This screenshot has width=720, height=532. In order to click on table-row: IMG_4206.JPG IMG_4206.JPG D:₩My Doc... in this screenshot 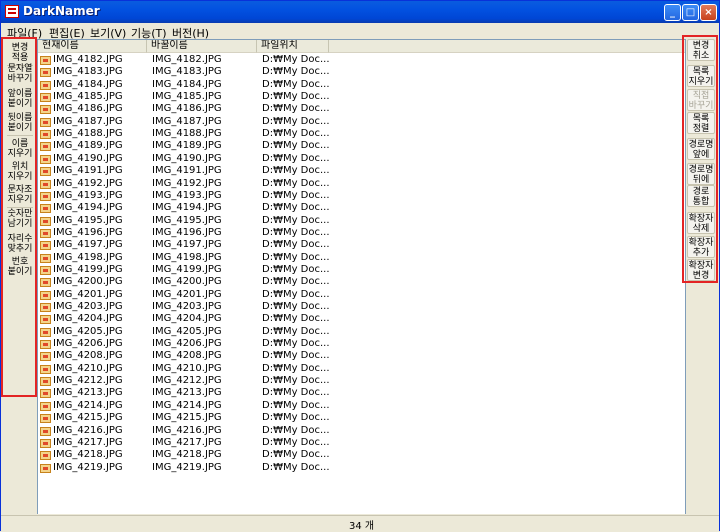, I will do `click(361, 344)`.